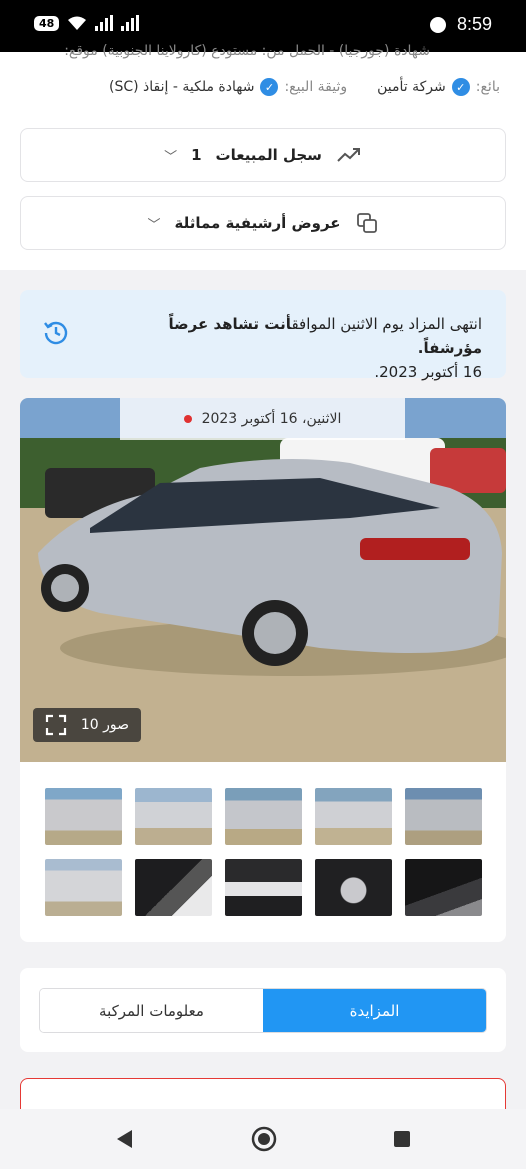  What do you see at coordinates (187, 419) in the screenshot?
I see `live-dot-icon` at bounding box center [187, 419].